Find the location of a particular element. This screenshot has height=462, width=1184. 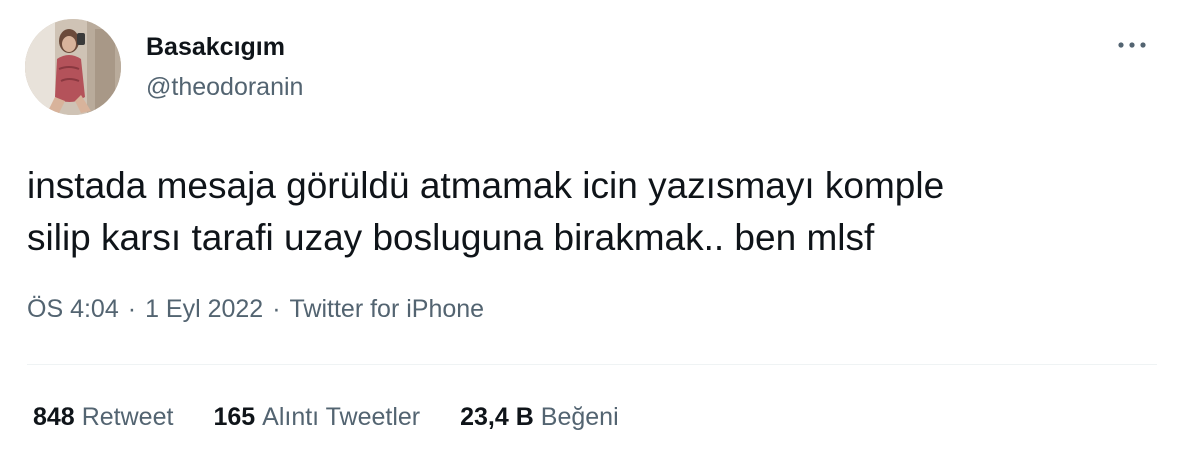

retweets-count: 848 is located at coordinates (54, 417).